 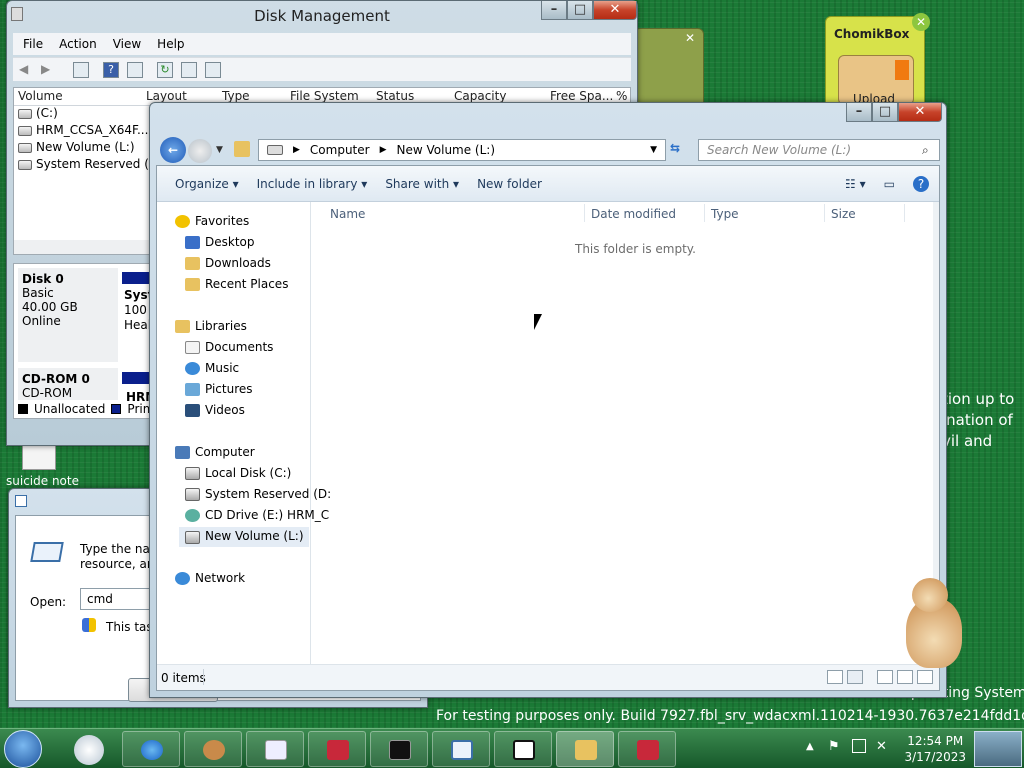 I want to click on menu-bar: File Action View Help, so click(x=322, y=44).